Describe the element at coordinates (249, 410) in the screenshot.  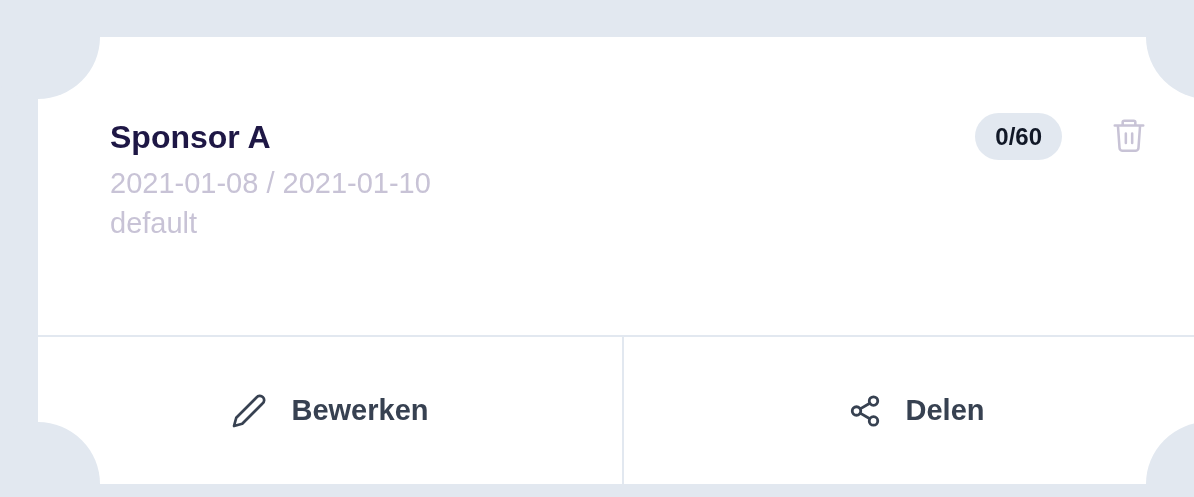
I see `pencil-icon` at that location.